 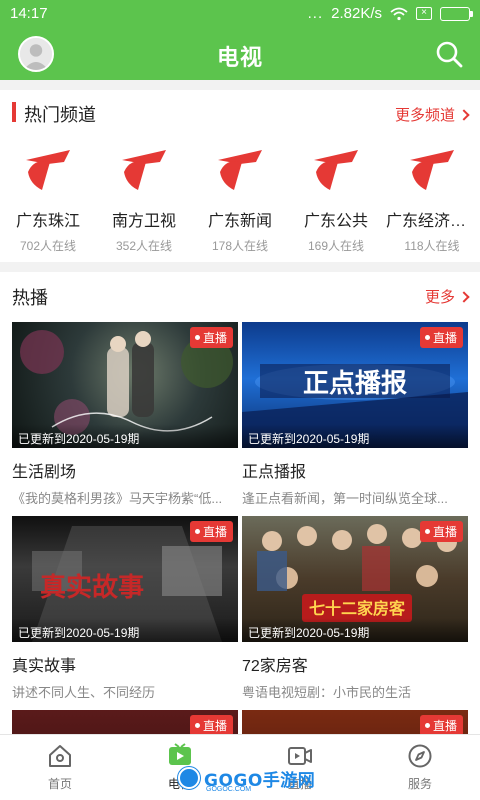 What do you see at coordinates (60, 767) in the screenshot?
I see `nav-home: 首页` at bounding box center [60, 767].